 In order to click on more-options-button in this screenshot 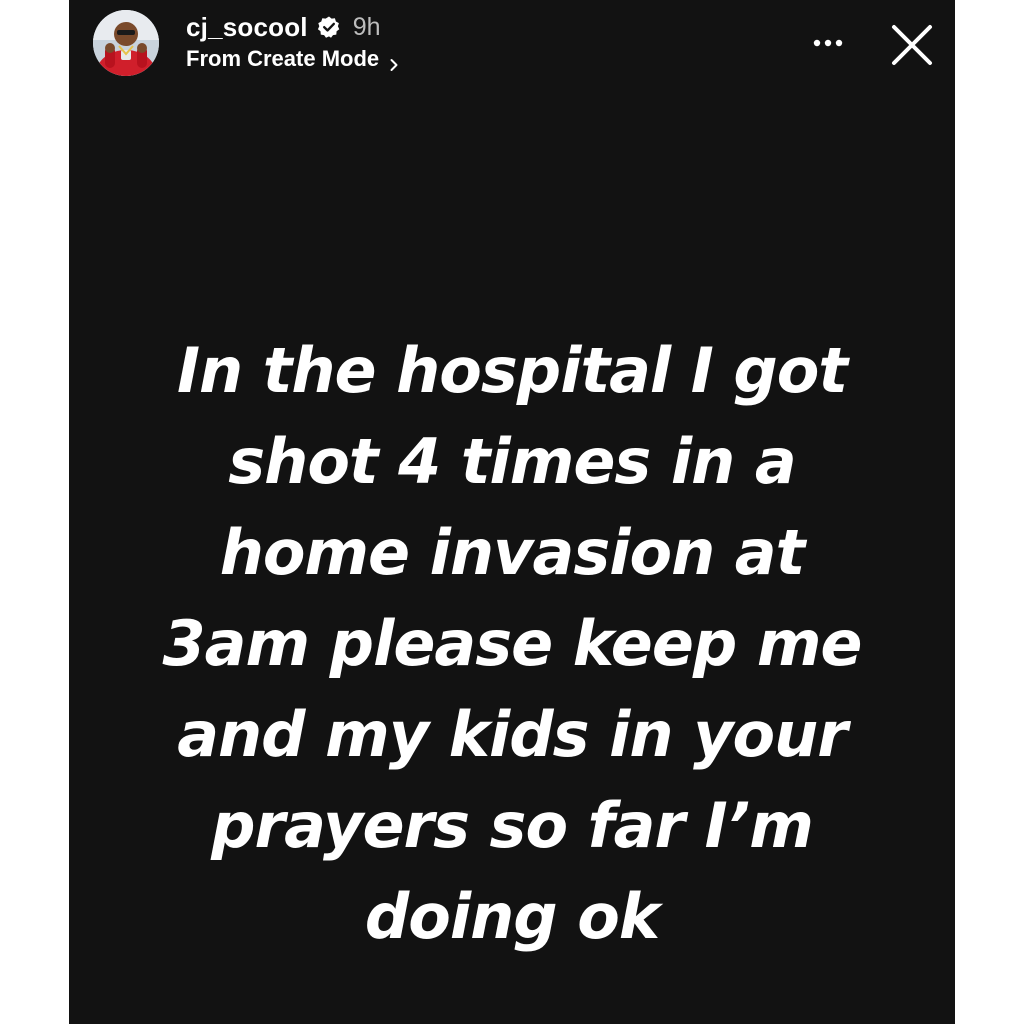, I will do `click(828, 43)`.